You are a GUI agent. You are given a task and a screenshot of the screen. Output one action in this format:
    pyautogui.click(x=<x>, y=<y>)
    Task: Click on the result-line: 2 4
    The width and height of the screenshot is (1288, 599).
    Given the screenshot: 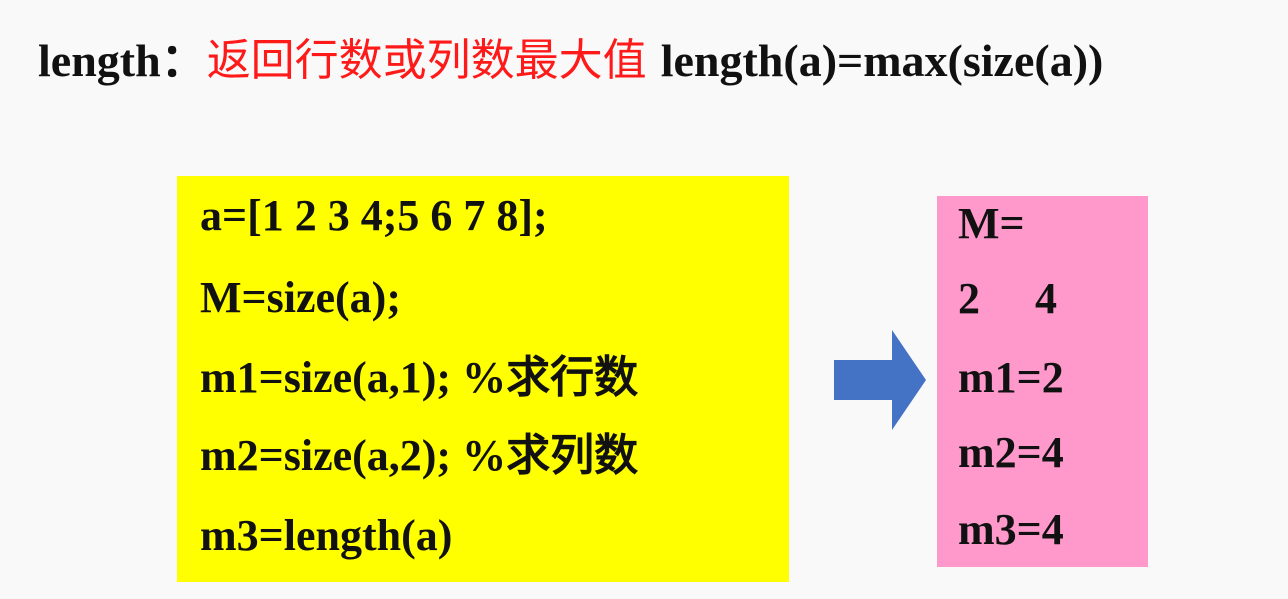 What is the action you would take?
    pyautogui.click(x=1007, y=298)
    